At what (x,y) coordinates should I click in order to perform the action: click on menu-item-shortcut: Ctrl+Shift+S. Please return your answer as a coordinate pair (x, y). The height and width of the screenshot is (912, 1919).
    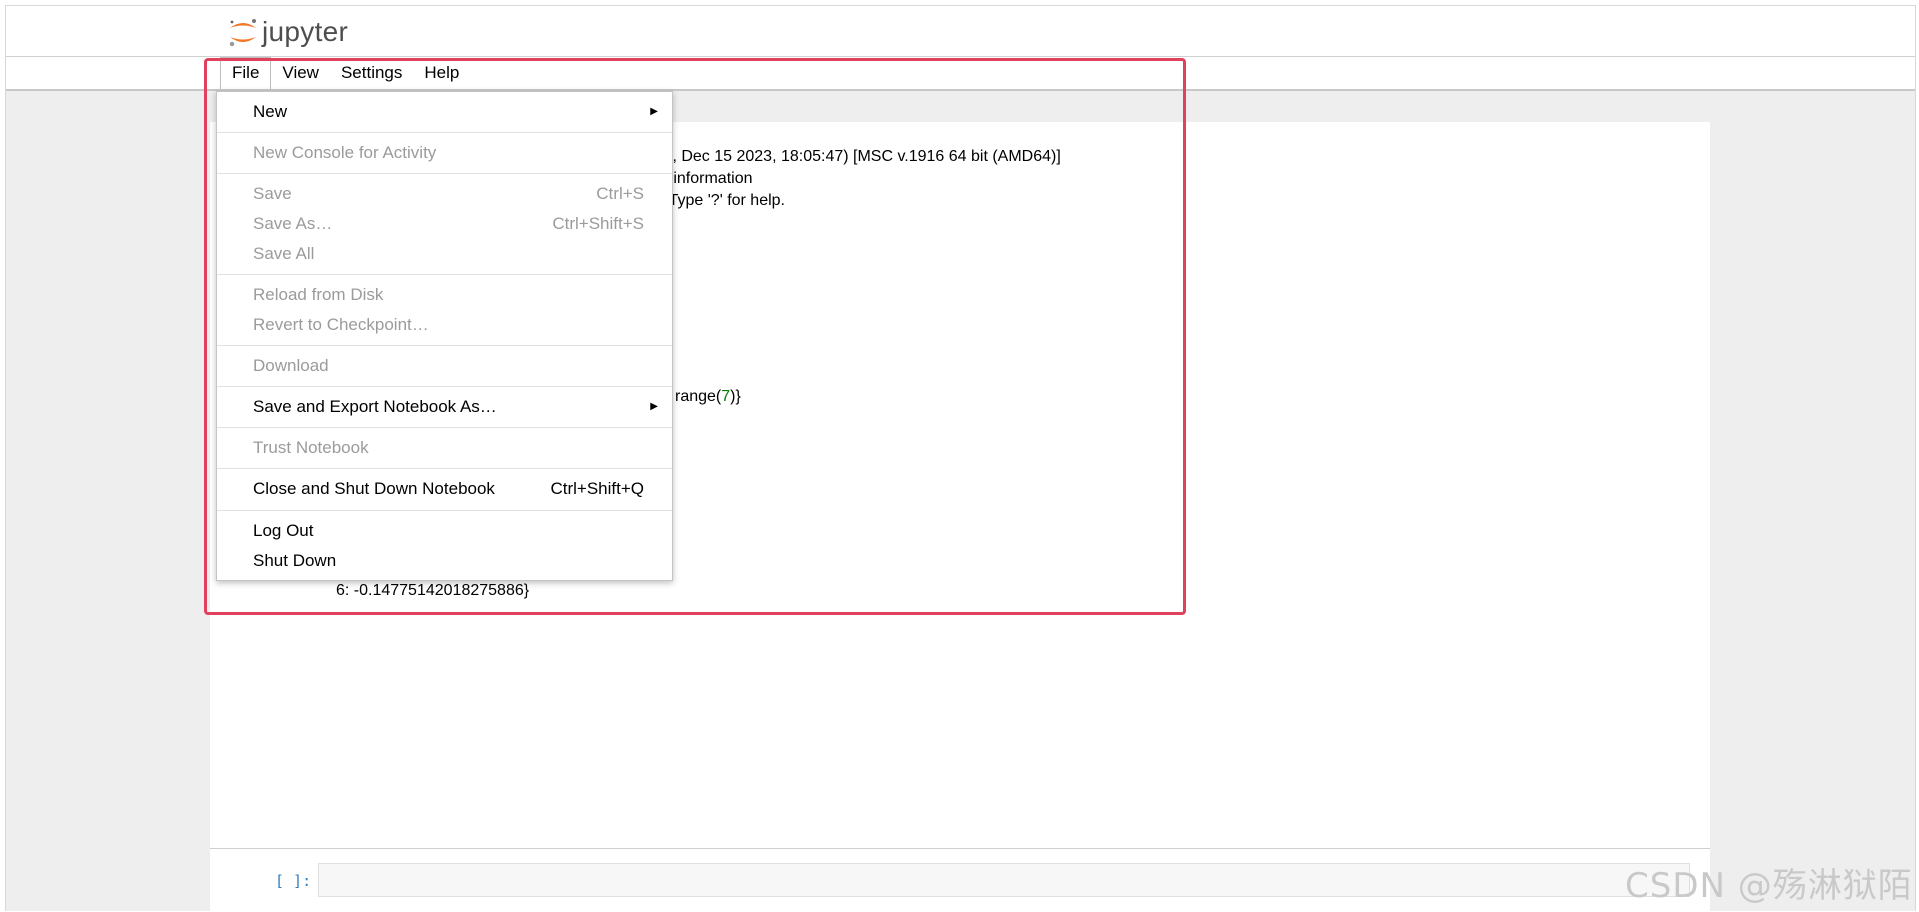
    Looking at the image, I should click on (598, 223).